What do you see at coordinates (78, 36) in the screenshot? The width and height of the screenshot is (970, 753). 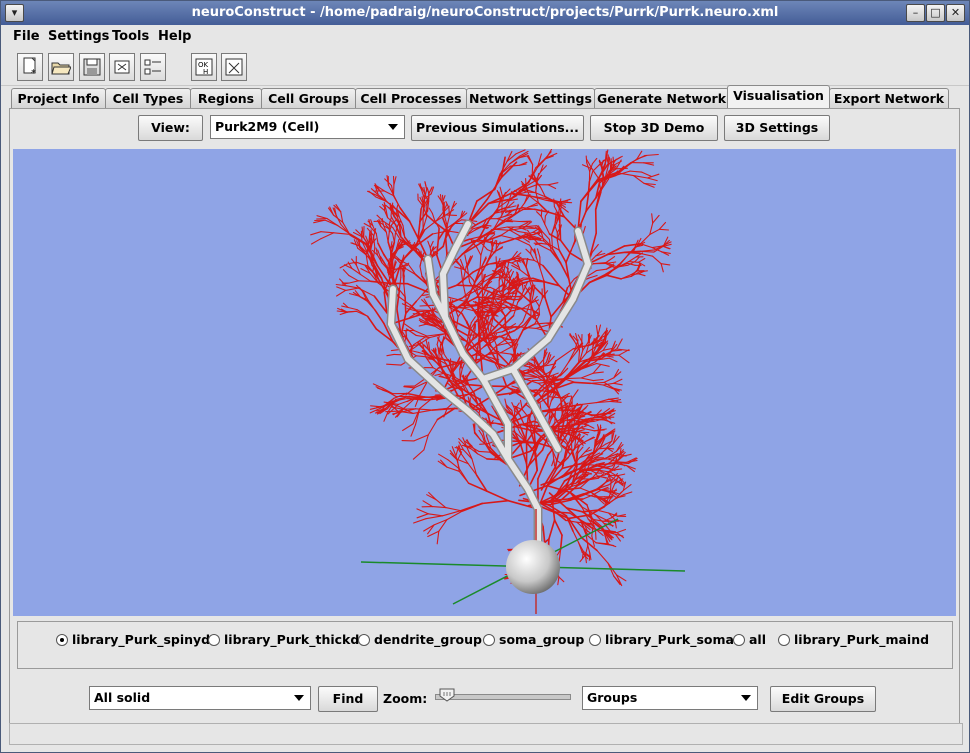 I see `menu-settings: Settings` at bounding box center [78, 36].